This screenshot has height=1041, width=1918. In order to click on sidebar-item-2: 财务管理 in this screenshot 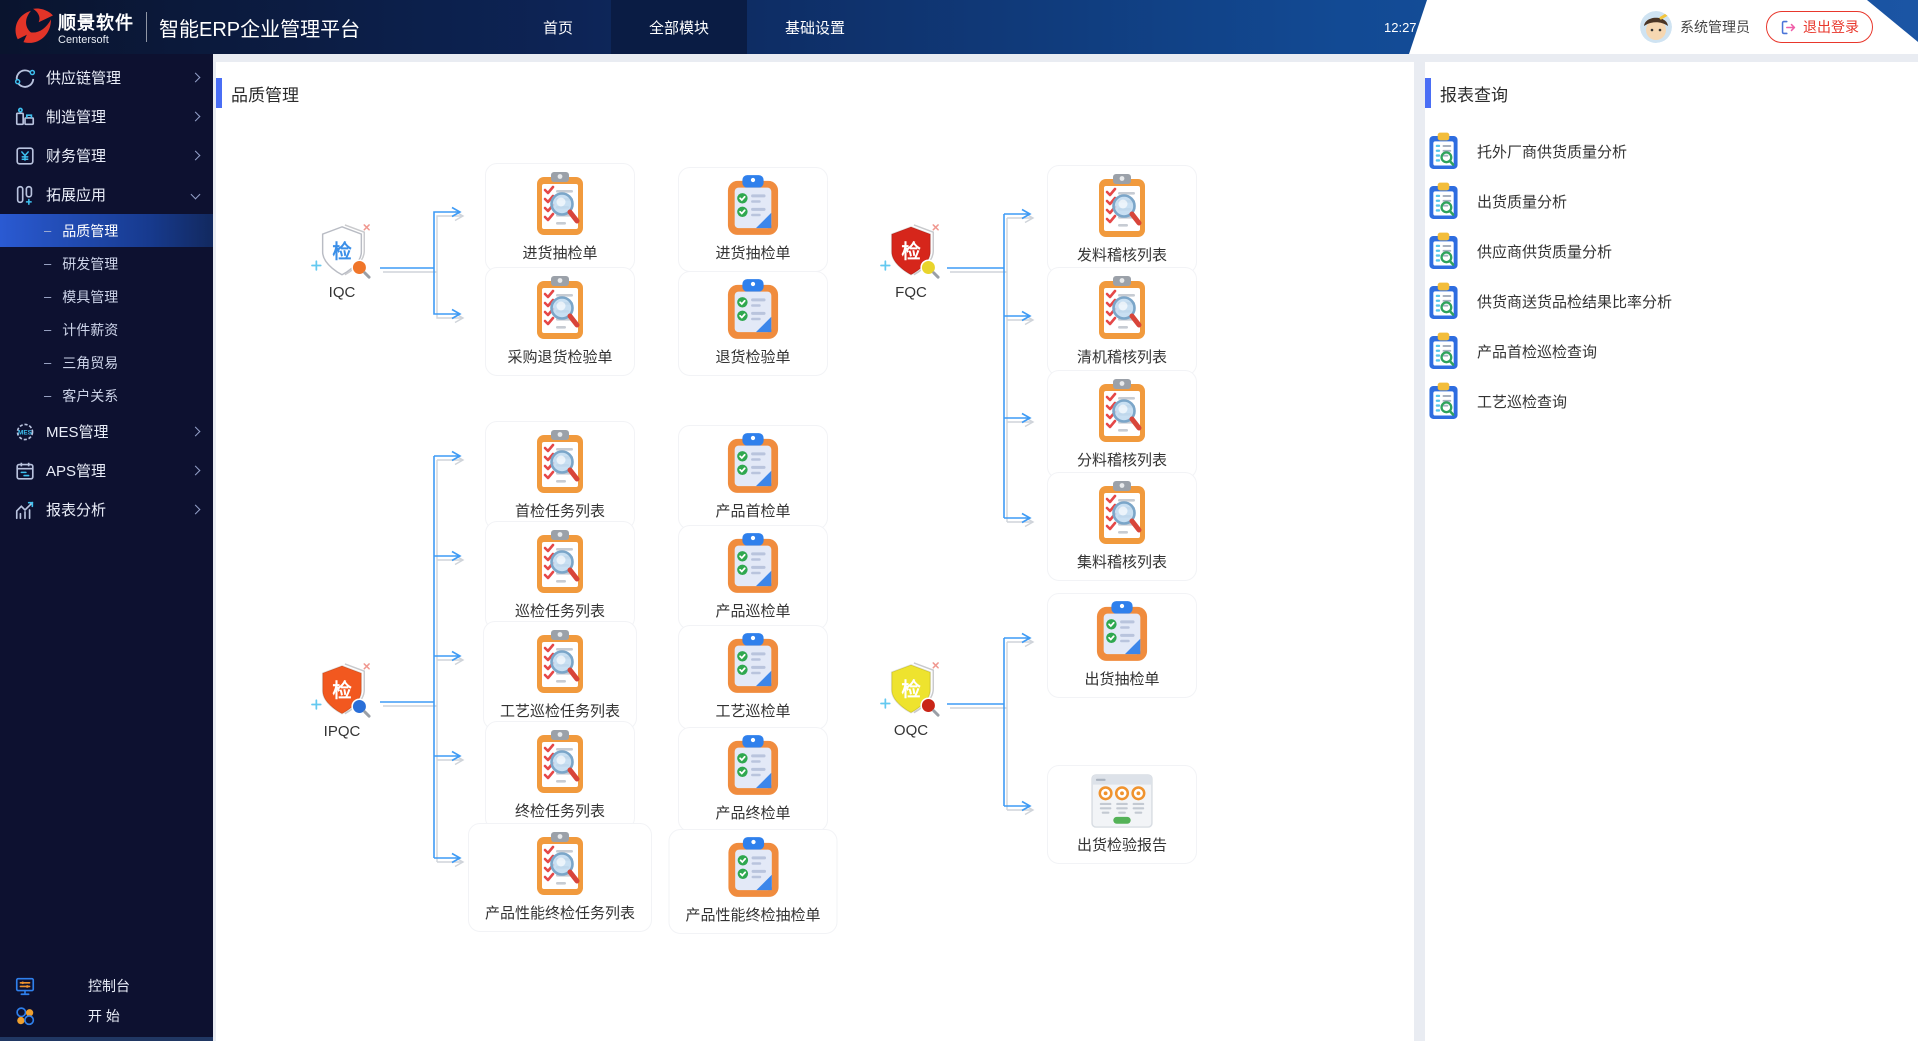, I will do `click(106, 155)`.